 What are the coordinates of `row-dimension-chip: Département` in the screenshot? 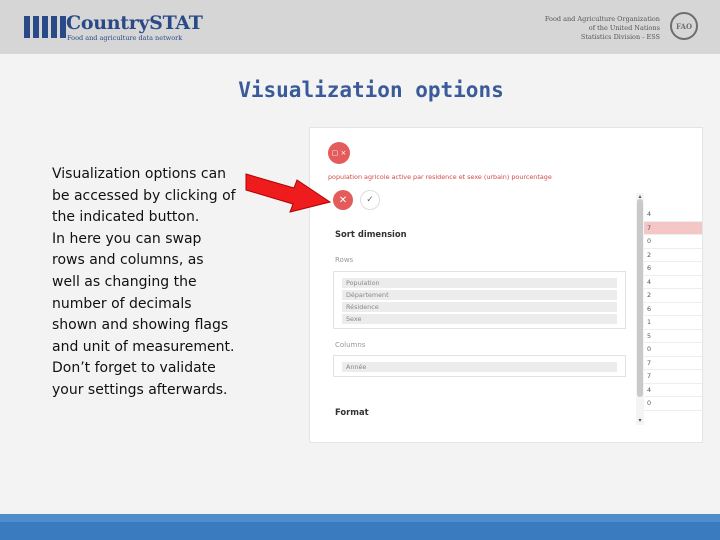 It's located at (479, 295).